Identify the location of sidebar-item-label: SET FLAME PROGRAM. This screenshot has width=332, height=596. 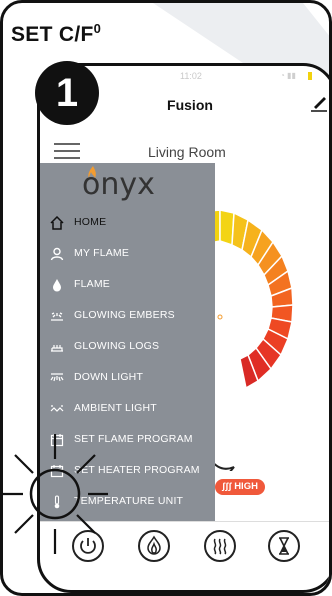
(133, 439).